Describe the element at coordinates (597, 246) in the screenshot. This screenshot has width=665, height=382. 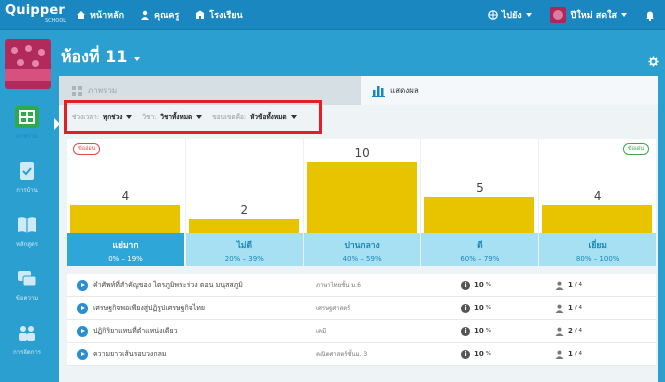
I see `category-name: เยี่ยม` at that location.